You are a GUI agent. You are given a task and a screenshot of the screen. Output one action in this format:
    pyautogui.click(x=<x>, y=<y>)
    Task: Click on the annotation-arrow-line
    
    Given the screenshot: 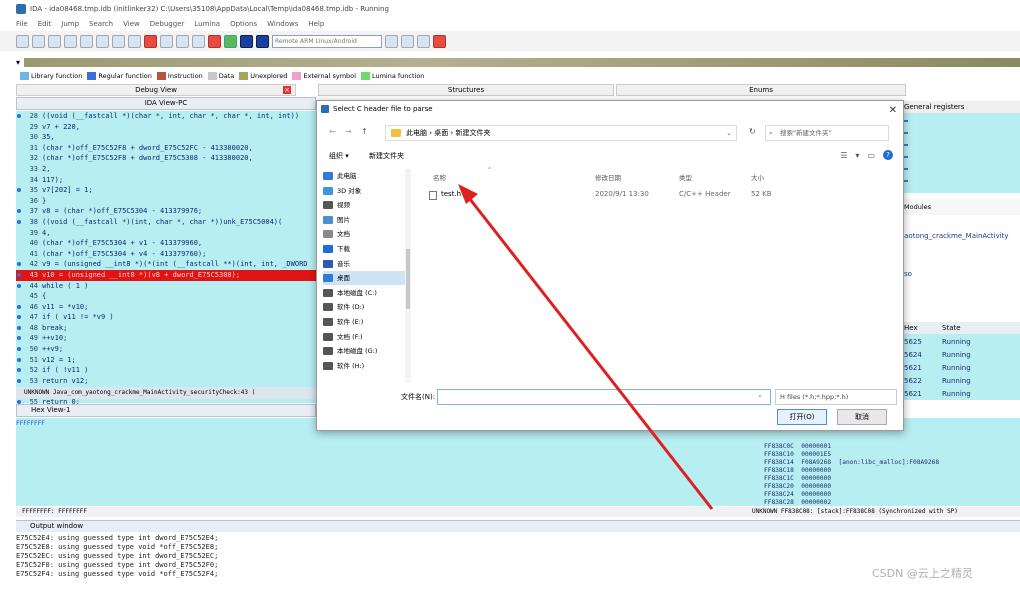 What is the action you would take?
    pyautogui.click(x=589, y=351)
    